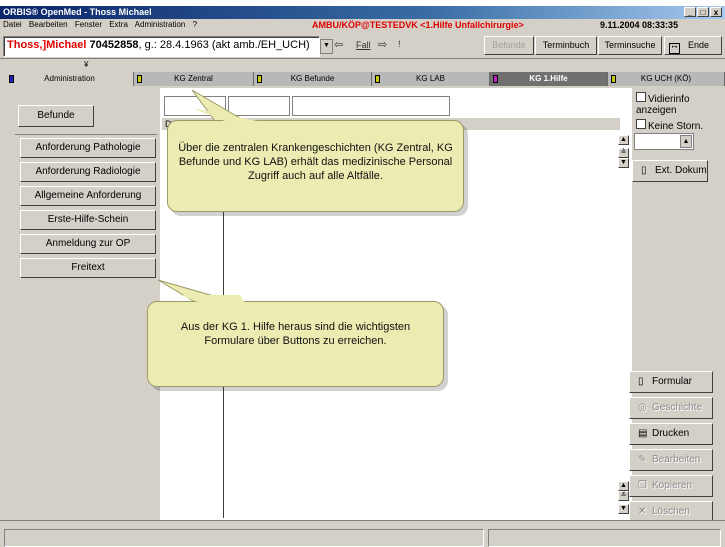  I want to click on keine-storn-checkbox: Keine Storn., so click(669, 125).